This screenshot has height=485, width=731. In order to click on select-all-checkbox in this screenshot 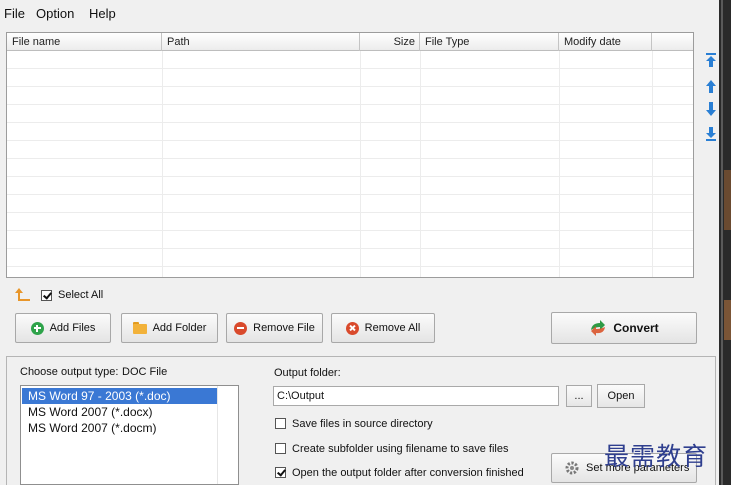, I will do `click(46, 295)`.